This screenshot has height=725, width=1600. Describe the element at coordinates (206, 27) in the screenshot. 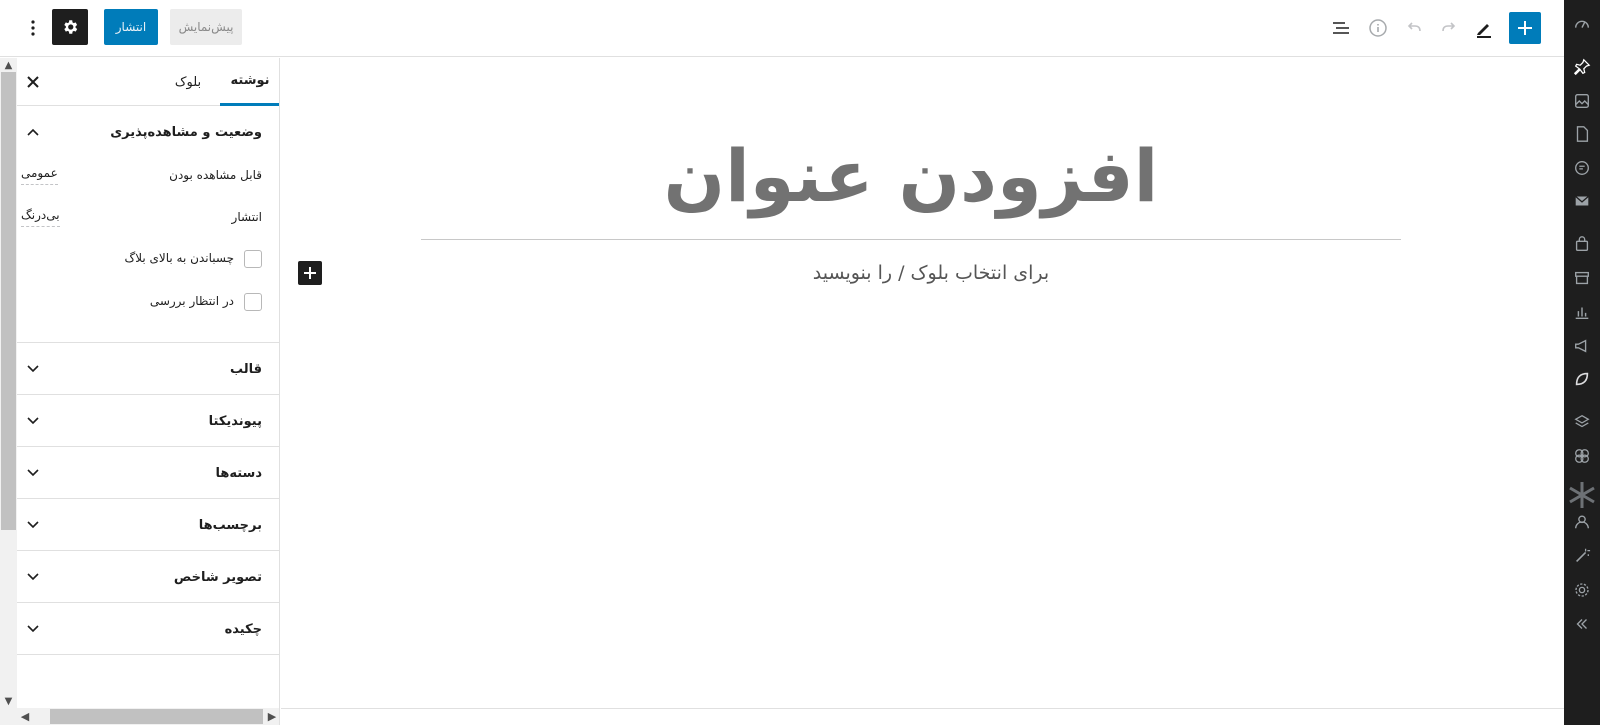

I see `preview-button: پیش‌نمایش` at that location.